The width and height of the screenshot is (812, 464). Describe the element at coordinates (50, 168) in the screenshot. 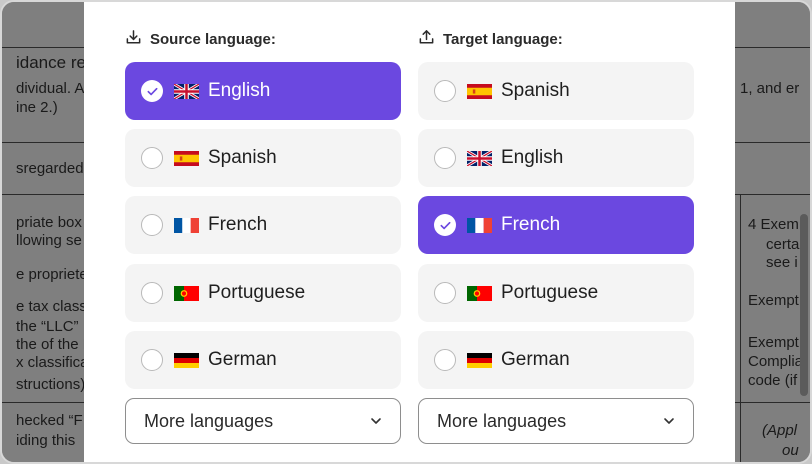

I see `doc-text: sregarded` at that location.